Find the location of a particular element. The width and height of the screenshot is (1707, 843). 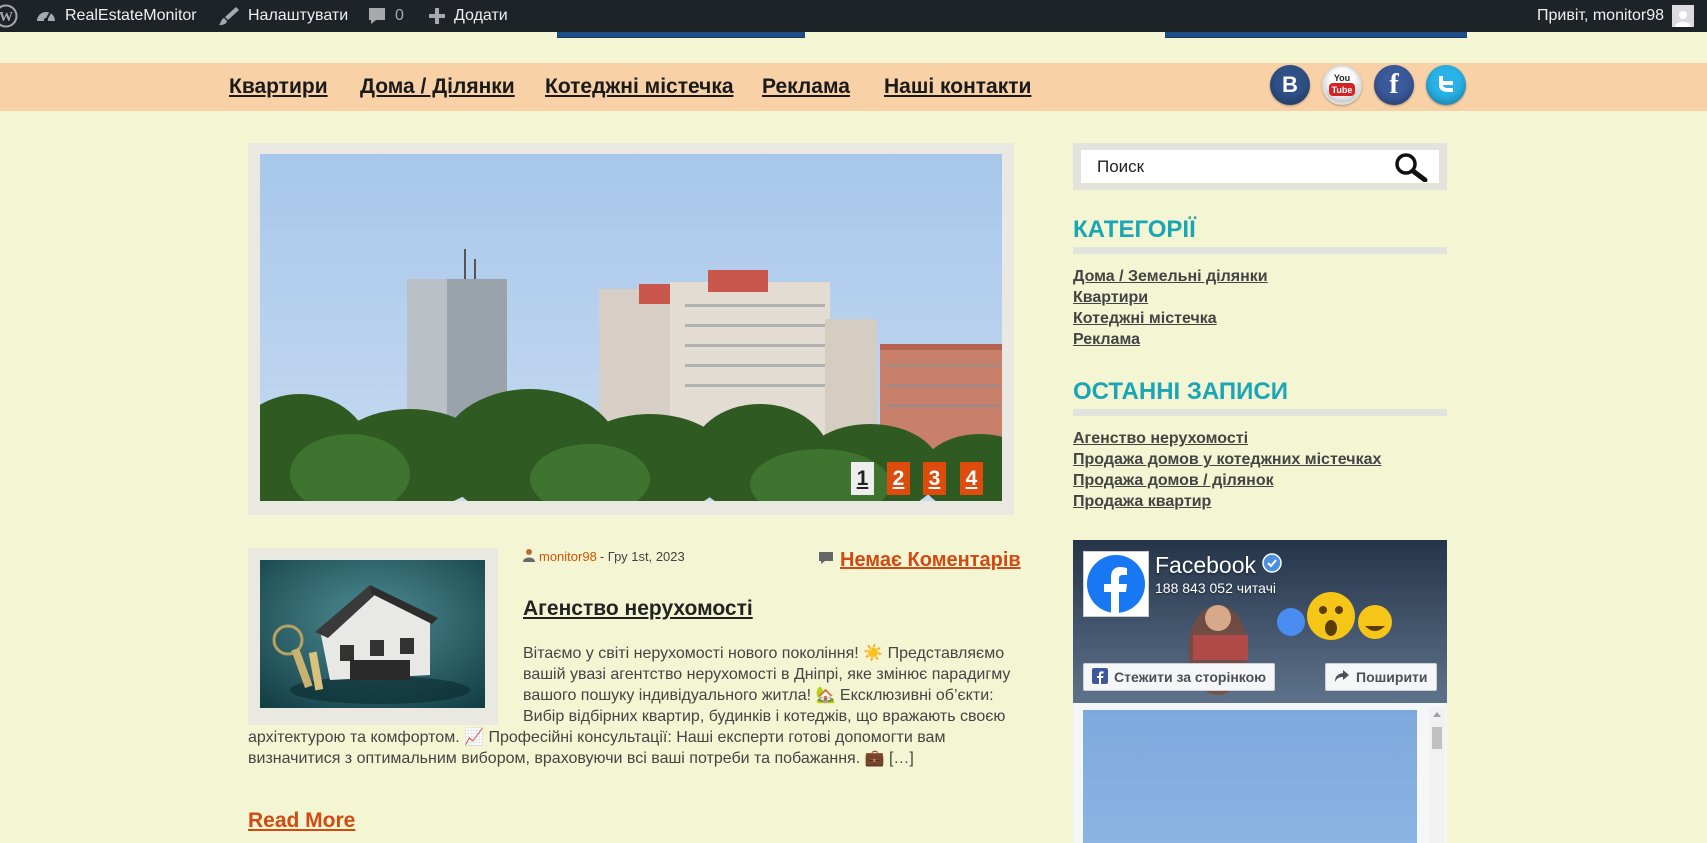

vk-icon: B is located at coordinates (1290, 85).